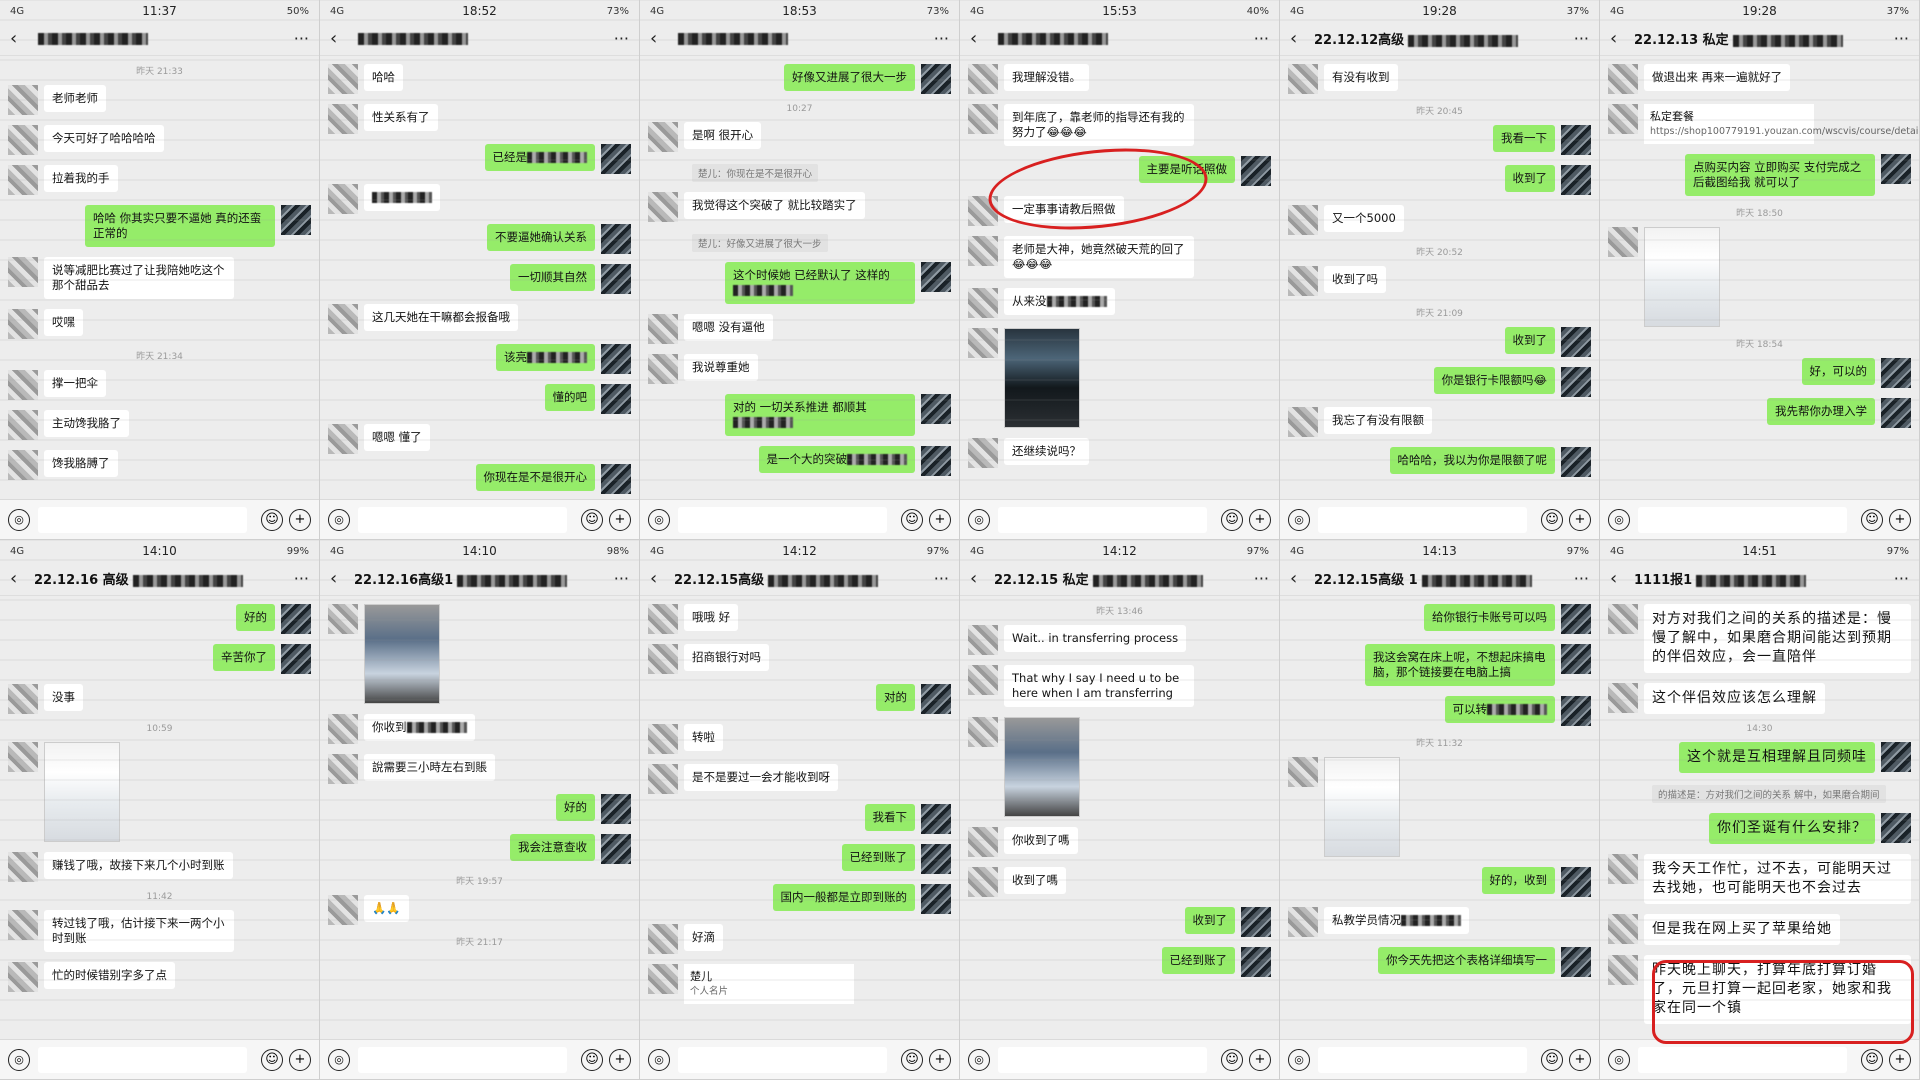 Image resolution: width=1920 pixels, height=1080 pixels. What do you see at coordinates (1064, 209) in the screenshot?
I see `message-bubble: 一定事事请教后照做` at bounding box center [1064, 209].